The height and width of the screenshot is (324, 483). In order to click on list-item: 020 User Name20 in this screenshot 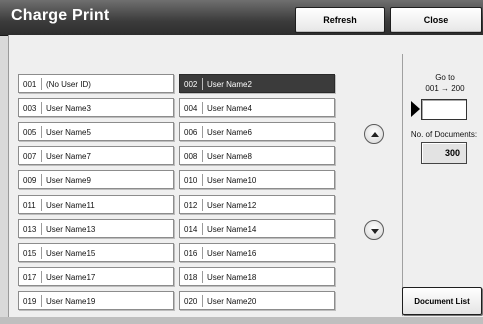, I will do `click(257, 300)`.